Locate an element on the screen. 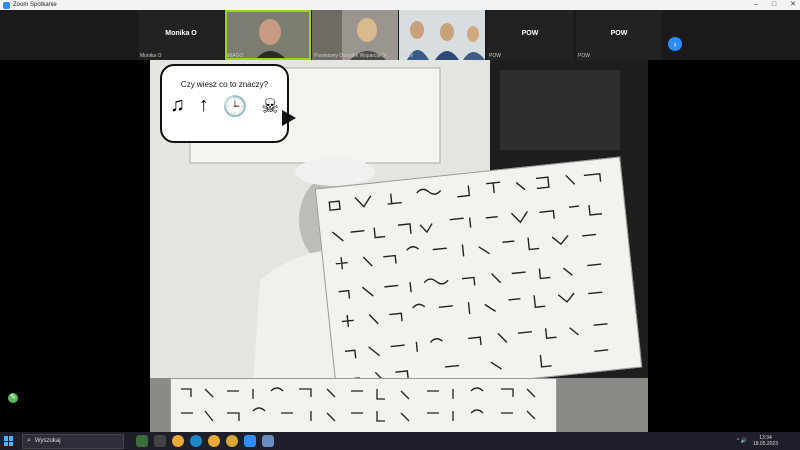 The width and height of the screenshot is (800, 450). speech-bubble-tail is located at coordinates (289, 118).